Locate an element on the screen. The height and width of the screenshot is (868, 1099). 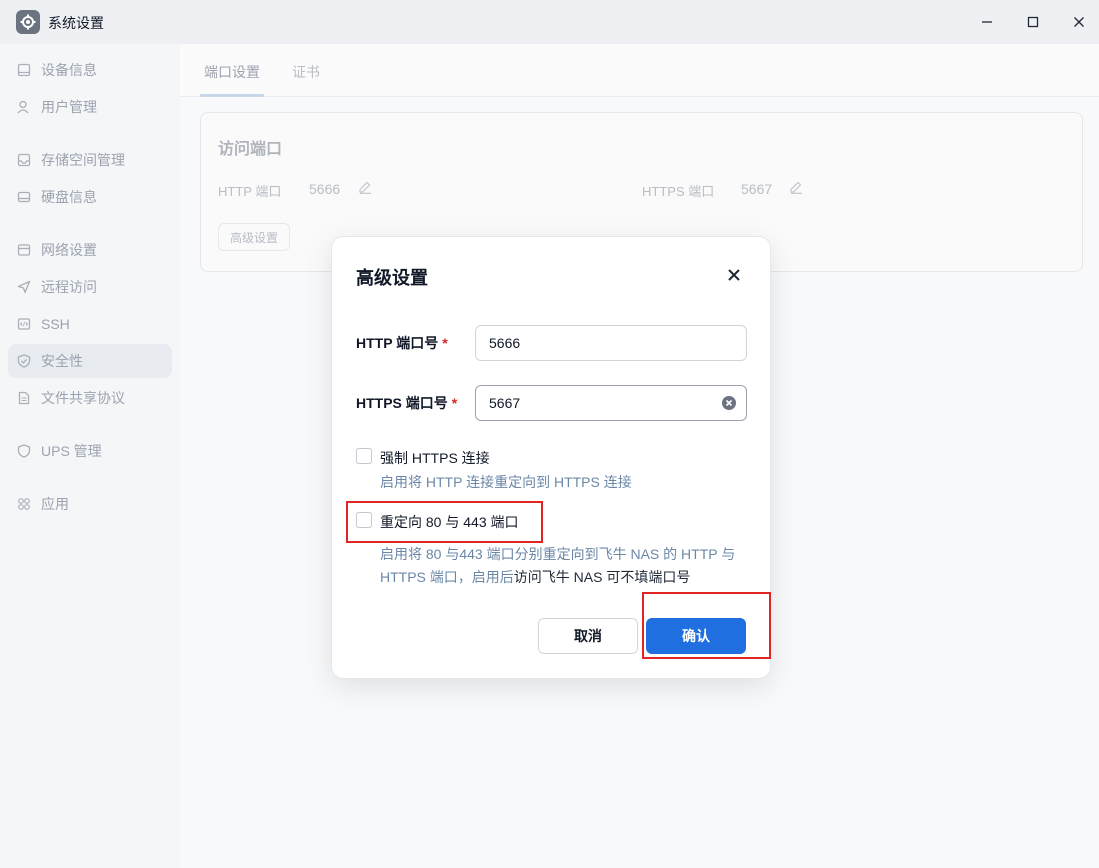
sidebar-item-file-sharing: 文件共享协议 is located at coordinates (90, 398).